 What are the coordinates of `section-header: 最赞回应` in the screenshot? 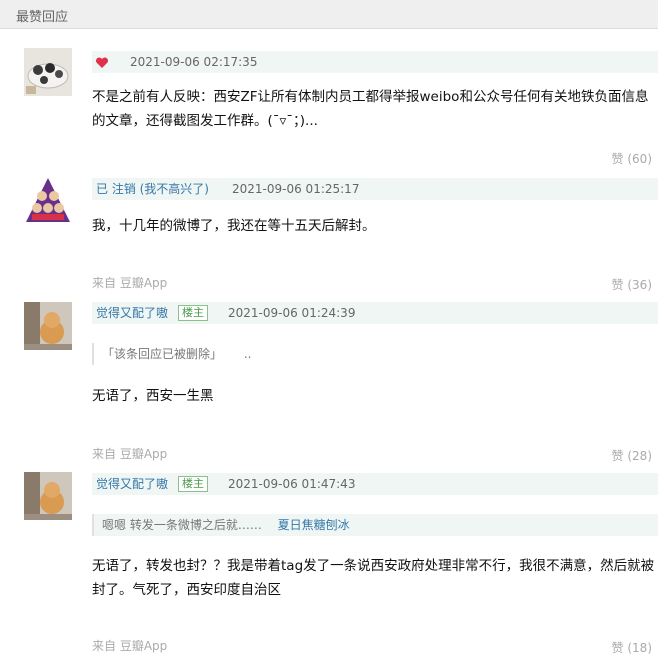 It's located at (329, 14).